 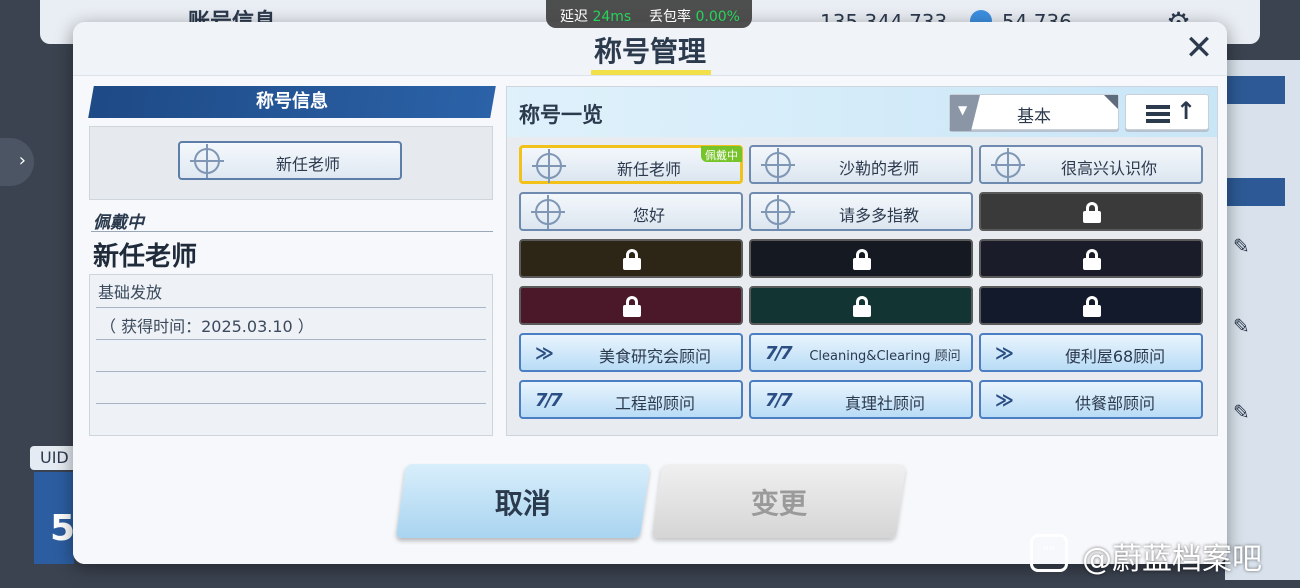 What do you see at coordinates (654, 403) in the screenshot?
I see `title-card-label: 工程部顾问` at bounding box center [654, 403].